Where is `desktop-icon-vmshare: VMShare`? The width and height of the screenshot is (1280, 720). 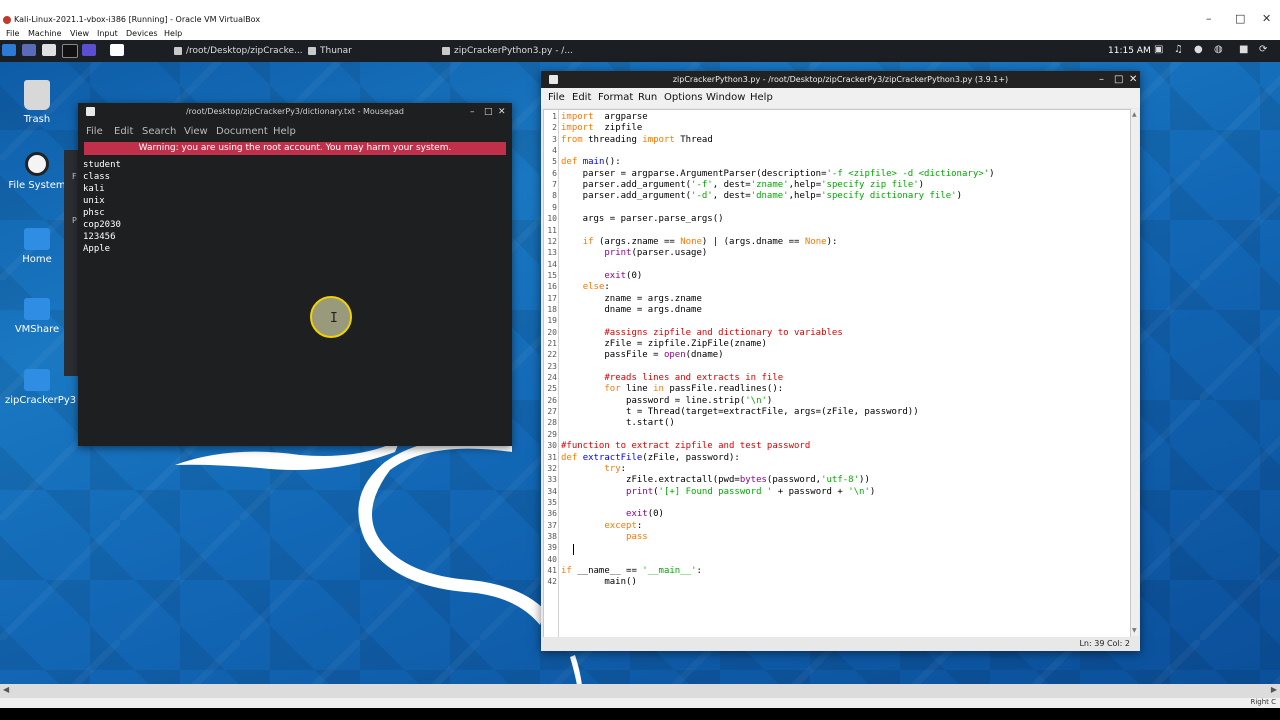 desktop-icon-vmshare: VMShare is located at coordinates (37, 316).